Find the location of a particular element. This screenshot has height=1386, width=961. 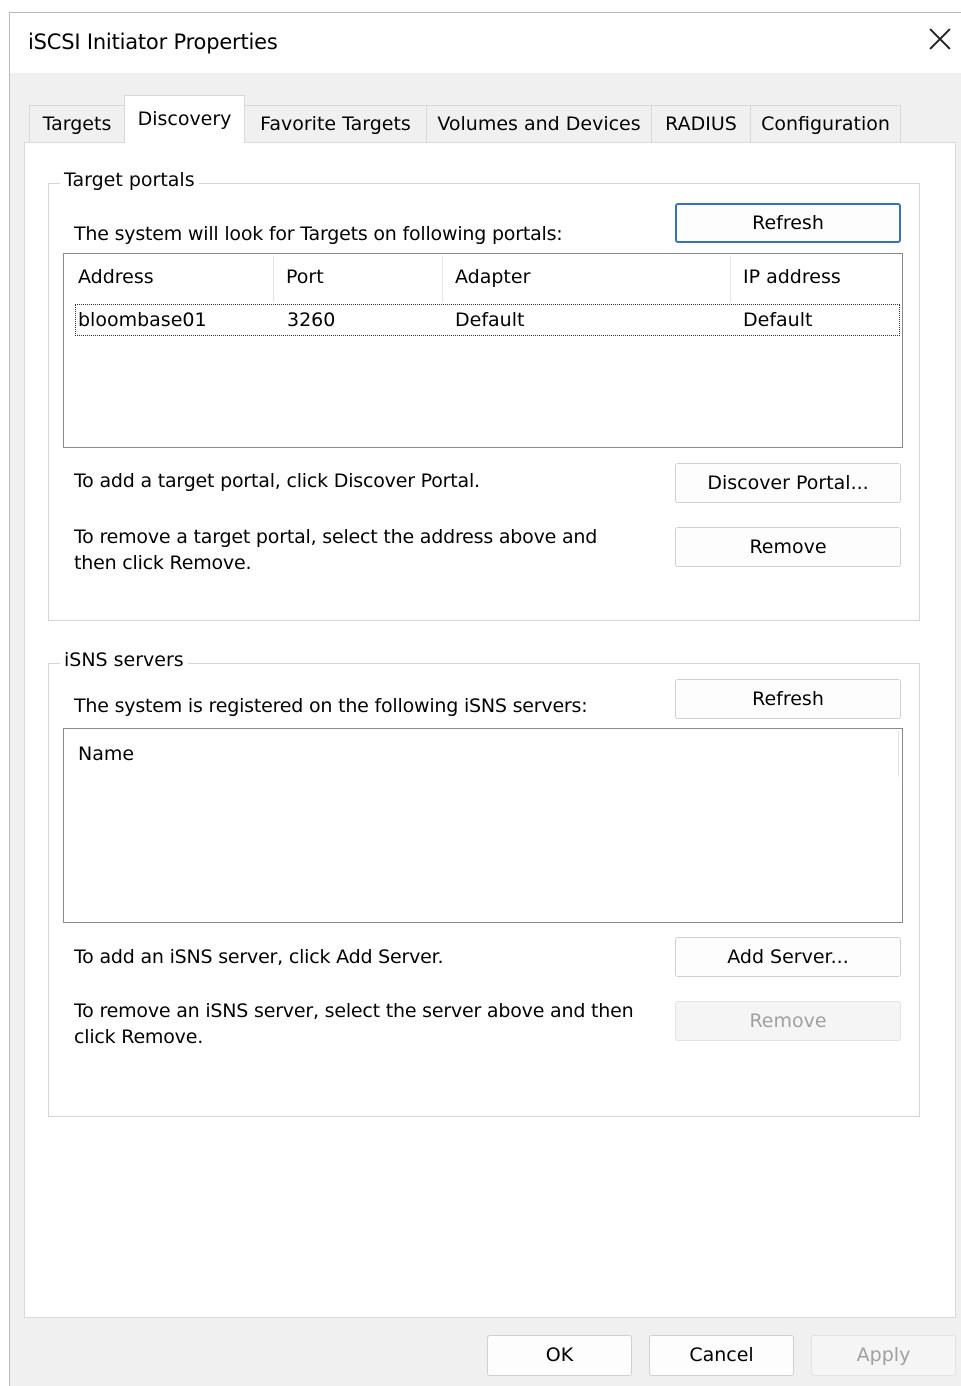

column-header-name: Name is located at coordinates (106, 754).